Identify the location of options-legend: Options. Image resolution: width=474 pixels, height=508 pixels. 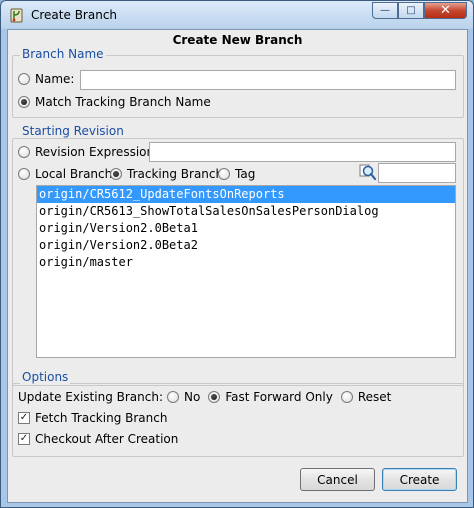
(45, 377).